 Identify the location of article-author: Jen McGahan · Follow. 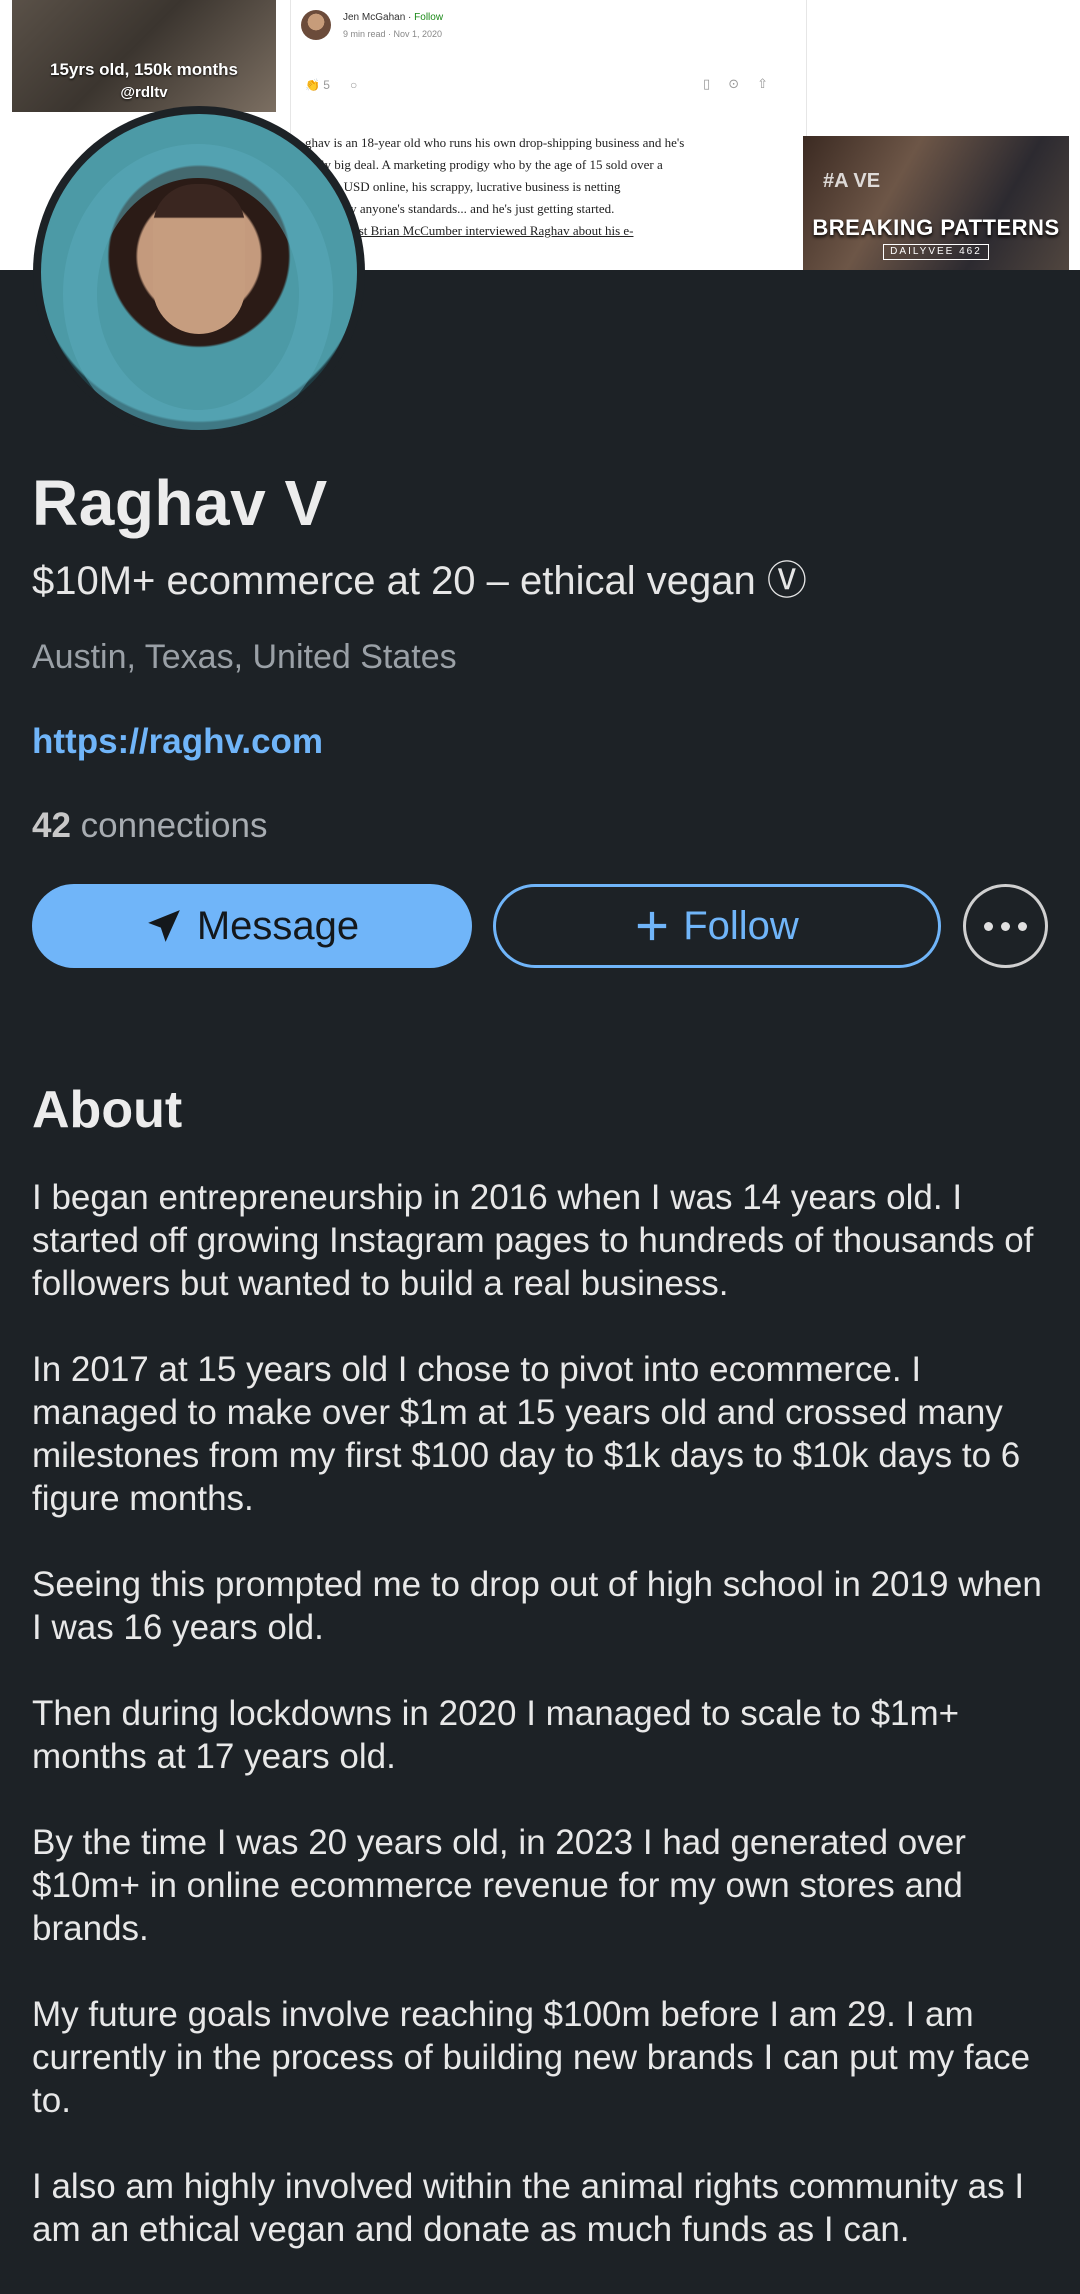
(393, 17).